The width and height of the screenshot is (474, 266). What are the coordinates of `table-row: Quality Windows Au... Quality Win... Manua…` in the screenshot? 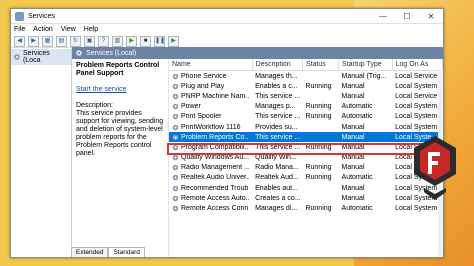 It's located at (306, 158).